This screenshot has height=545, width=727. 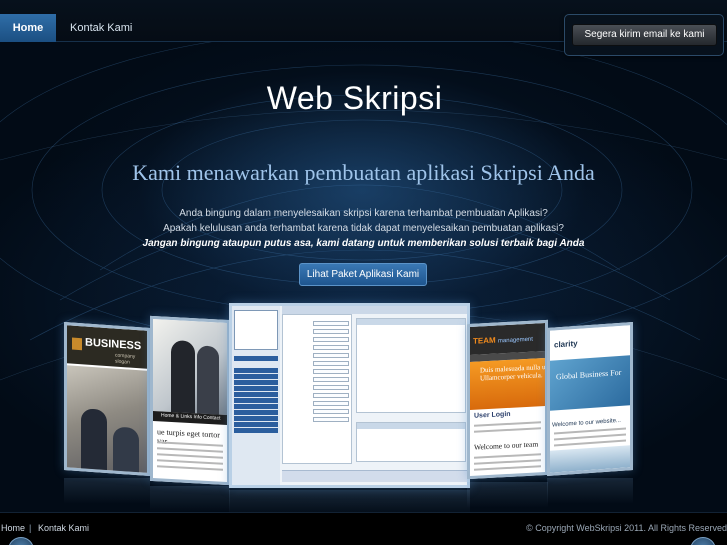 I want to click on view-packages-button: Lihat Paket Aplikasi Kami, so click(x=363, y=274).